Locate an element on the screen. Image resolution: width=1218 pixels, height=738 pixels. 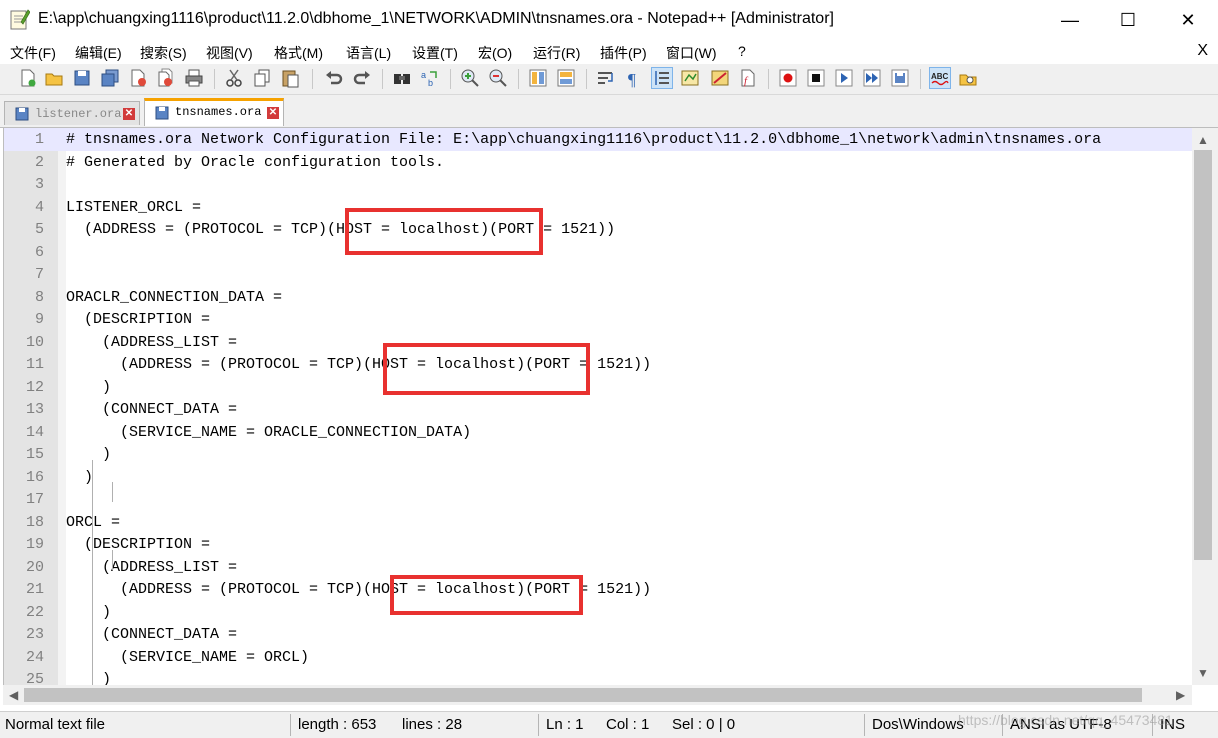
editor-line: 22 ) is located at coordinates (598, 612).